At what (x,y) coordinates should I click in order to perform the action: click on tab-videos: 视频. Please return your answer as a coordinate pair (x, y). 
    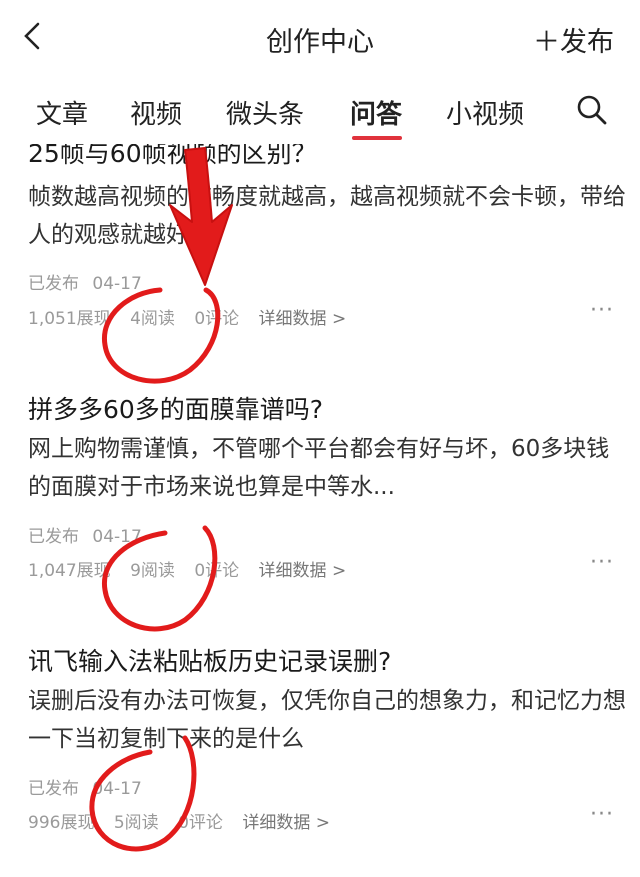
    Looking at the image, I should click on (156, 112).